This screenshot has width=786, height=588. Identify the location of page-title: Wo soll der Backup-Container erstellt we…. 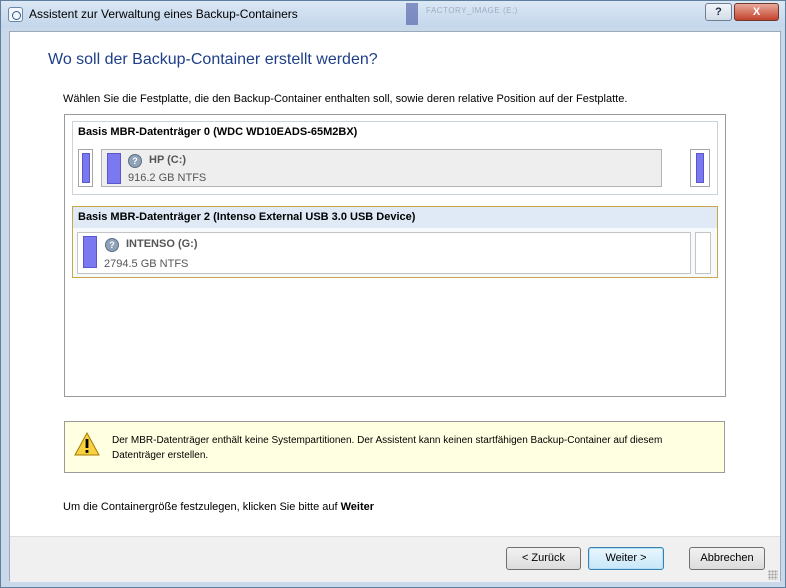
(213, 59).